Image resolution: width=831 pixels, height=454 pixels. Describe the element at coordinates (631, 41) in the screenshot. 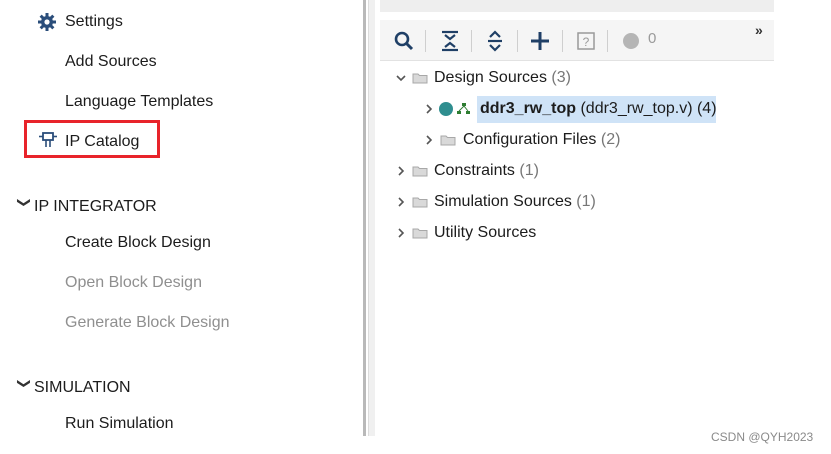

I see `circle-icon` at that location.